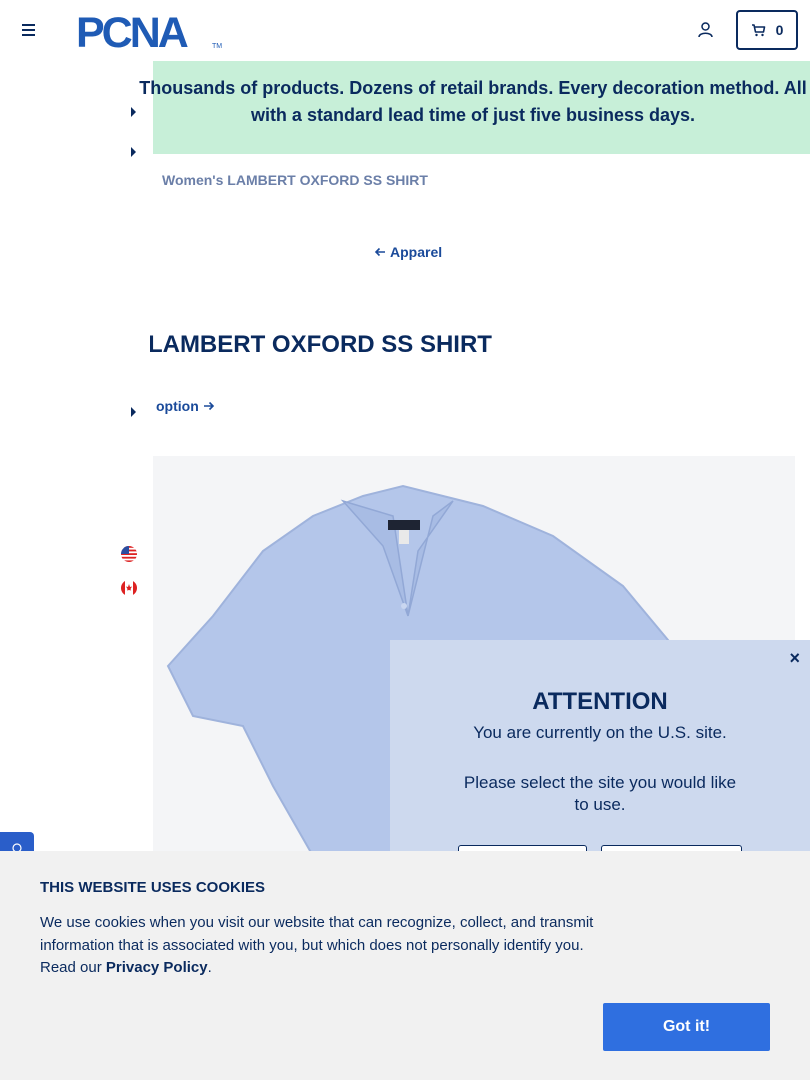 This screenshot has width=810, height=1080. What do you see at coordinates (758, 29) in the screenshot?
I see `cart-icon` at bounding box center [758, 29].